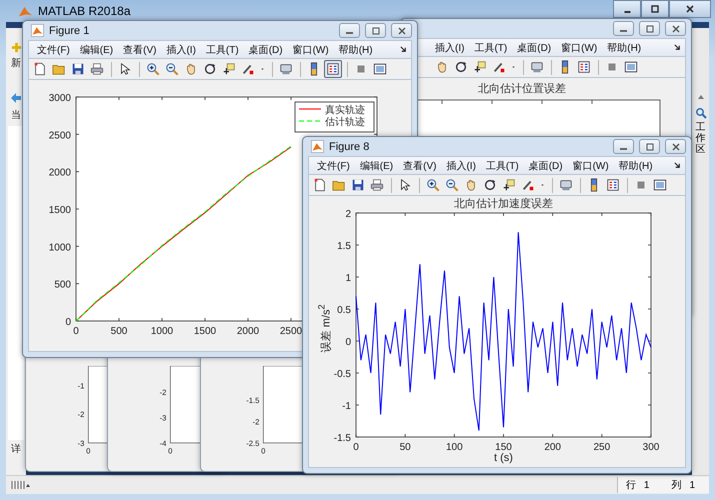 This screenshot has width=715, height=500. I want to click on legend-label: 估计轨迹, so click(345, 122).